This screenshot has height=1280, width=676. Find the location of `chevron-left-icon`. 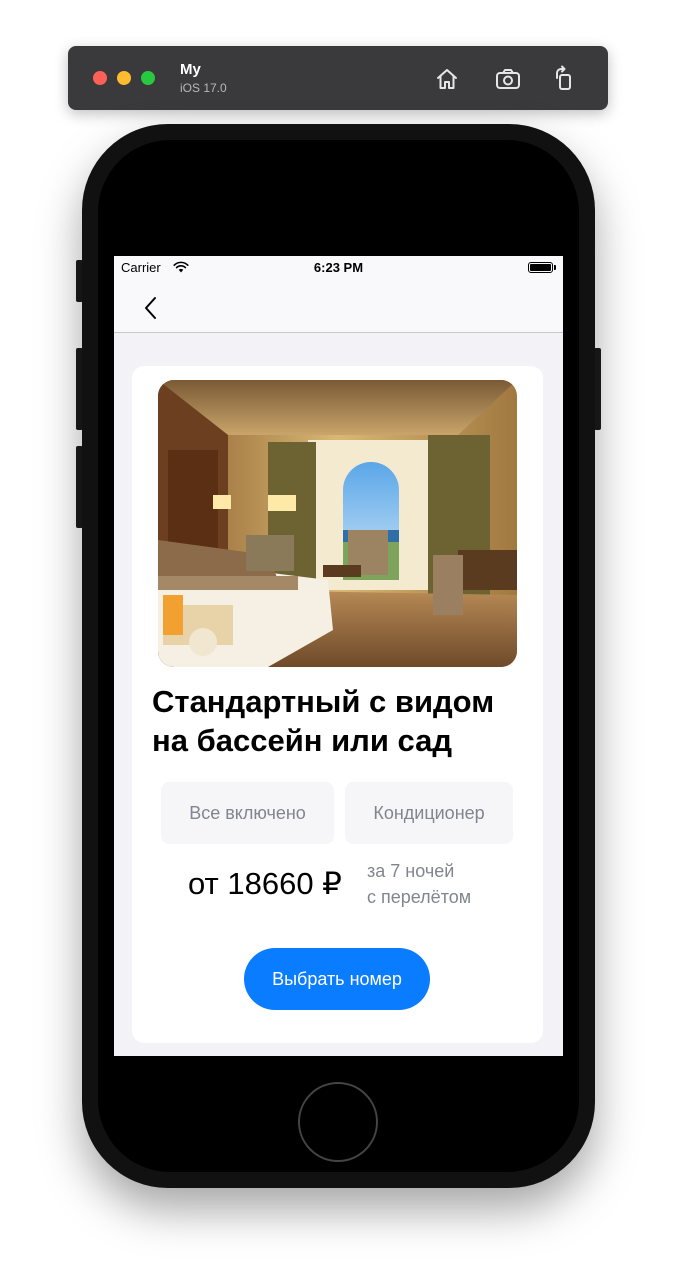

chevron-left-icon is located at coordinates (150, 308).